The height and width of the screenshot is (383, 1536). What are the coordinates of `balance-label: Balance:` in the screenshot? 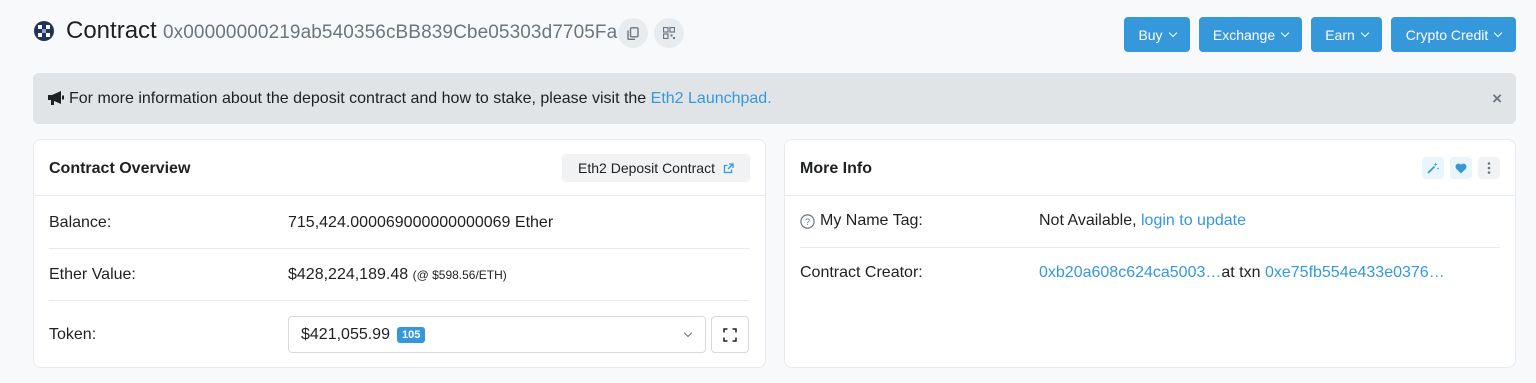 It's located at (80, 222).